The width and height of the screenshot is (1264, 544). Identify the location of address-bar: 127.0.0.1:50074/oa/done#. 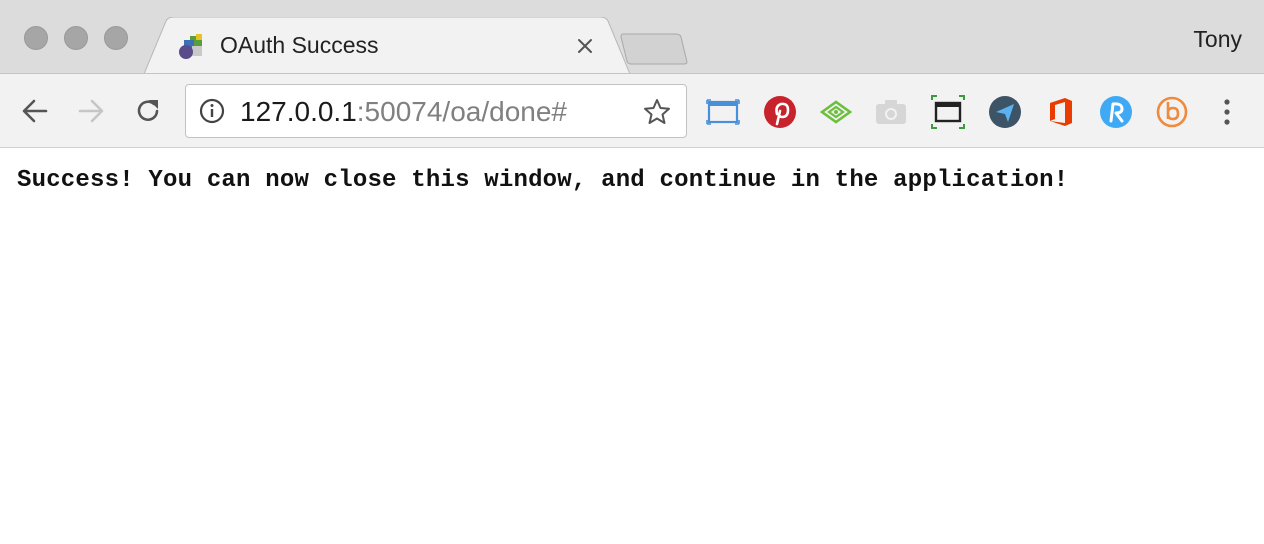
(436, 111).